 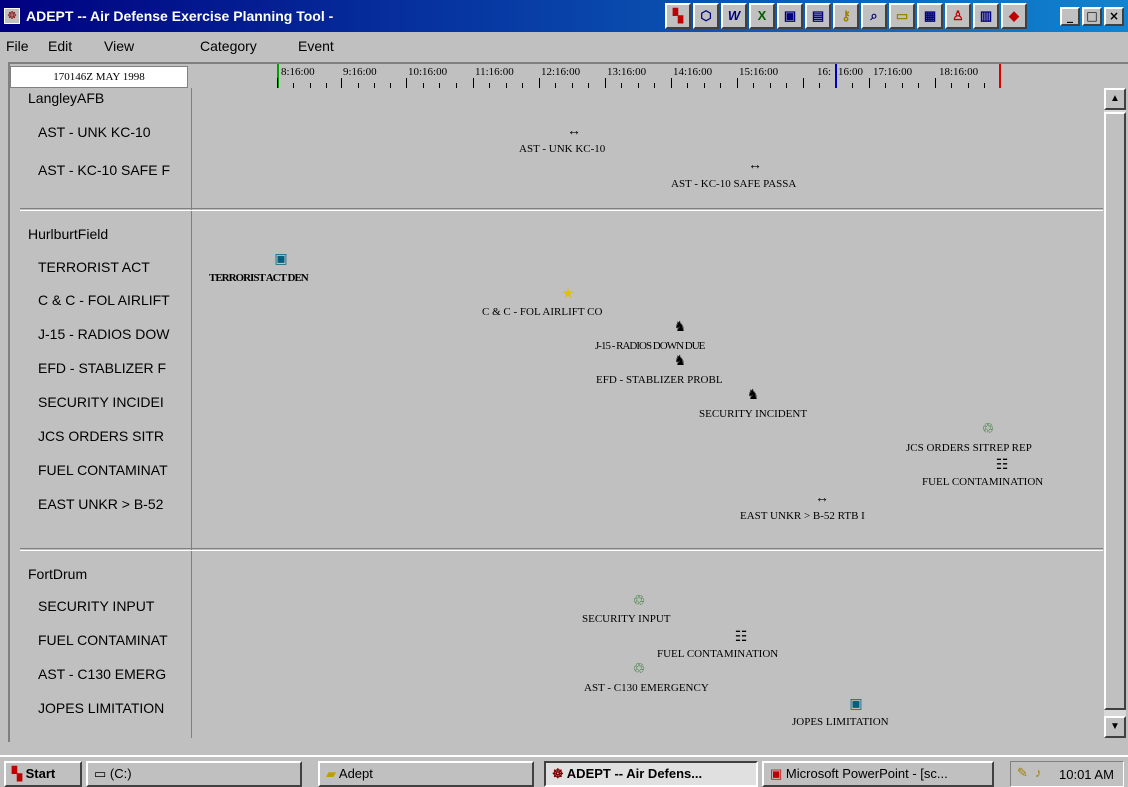 What do you see at coordinates (733, 184) in the screenshot?
I see `event-label: AST - KC-10 SAFE PASSA` at bounding box center [733, 184].